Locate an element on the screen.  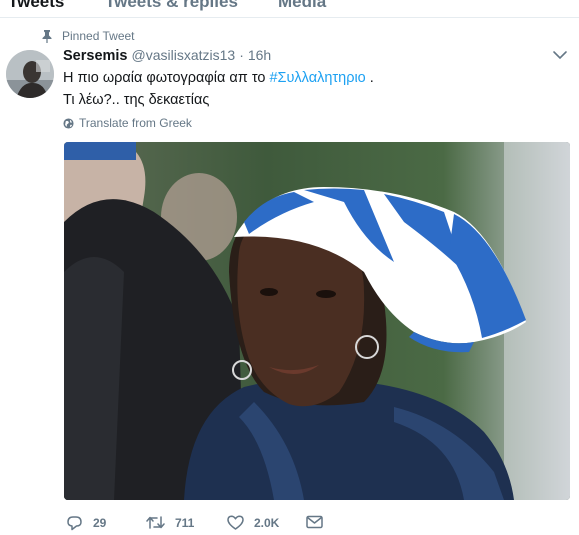
tab-media: Media is located at coordinates (302, 6).